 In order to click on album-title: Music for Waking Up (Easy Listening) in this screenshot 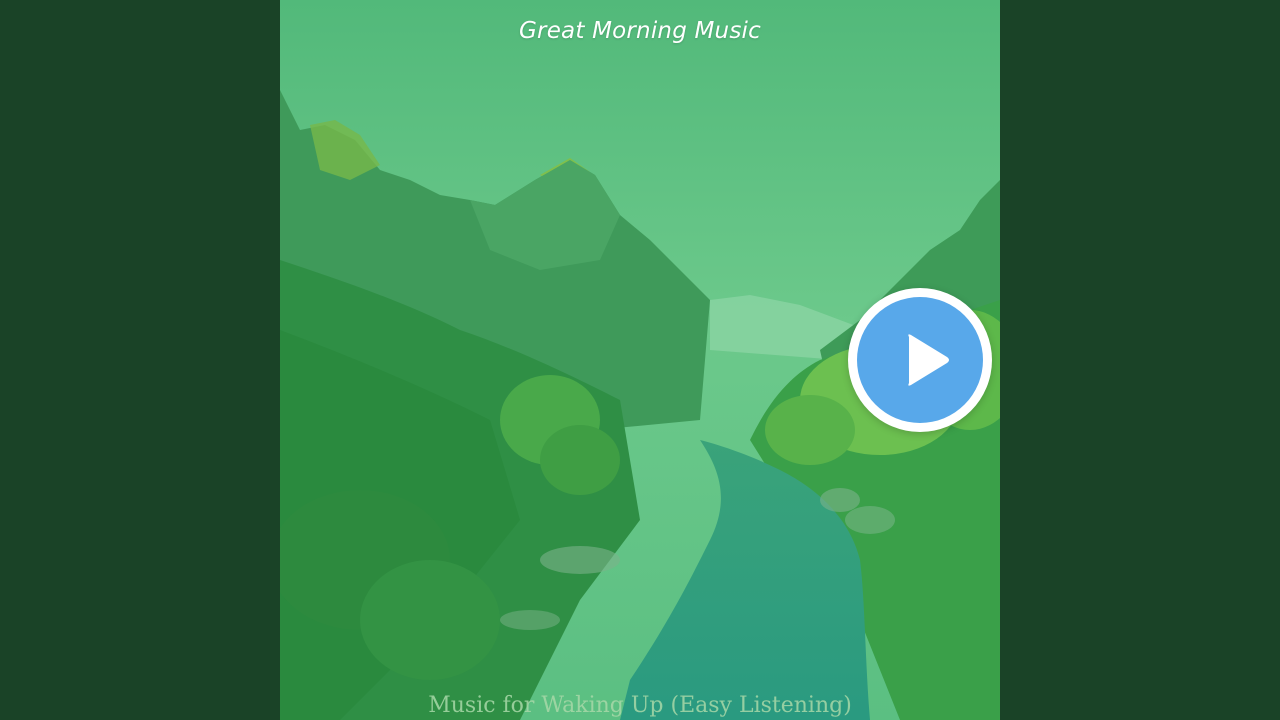, I will do `click(640, 705)`.